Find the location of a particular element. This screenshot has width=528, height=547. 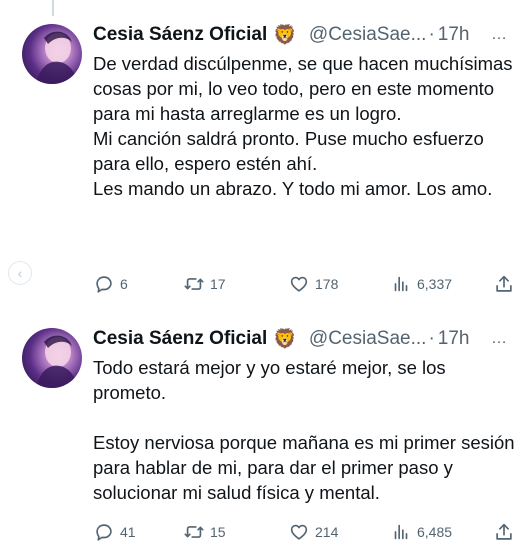

reply-button: 41 is located at coordinates (114, 532).